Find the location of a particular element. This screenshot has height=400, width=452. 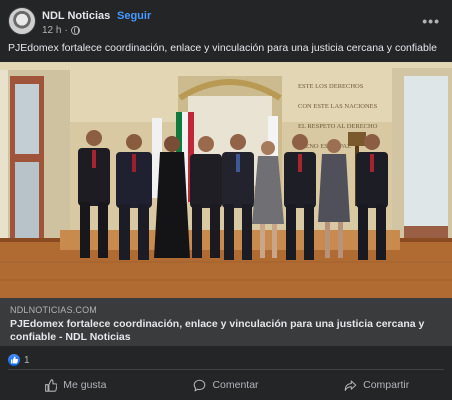

reaction-summary: 1 is located at coordinates (19, 360).